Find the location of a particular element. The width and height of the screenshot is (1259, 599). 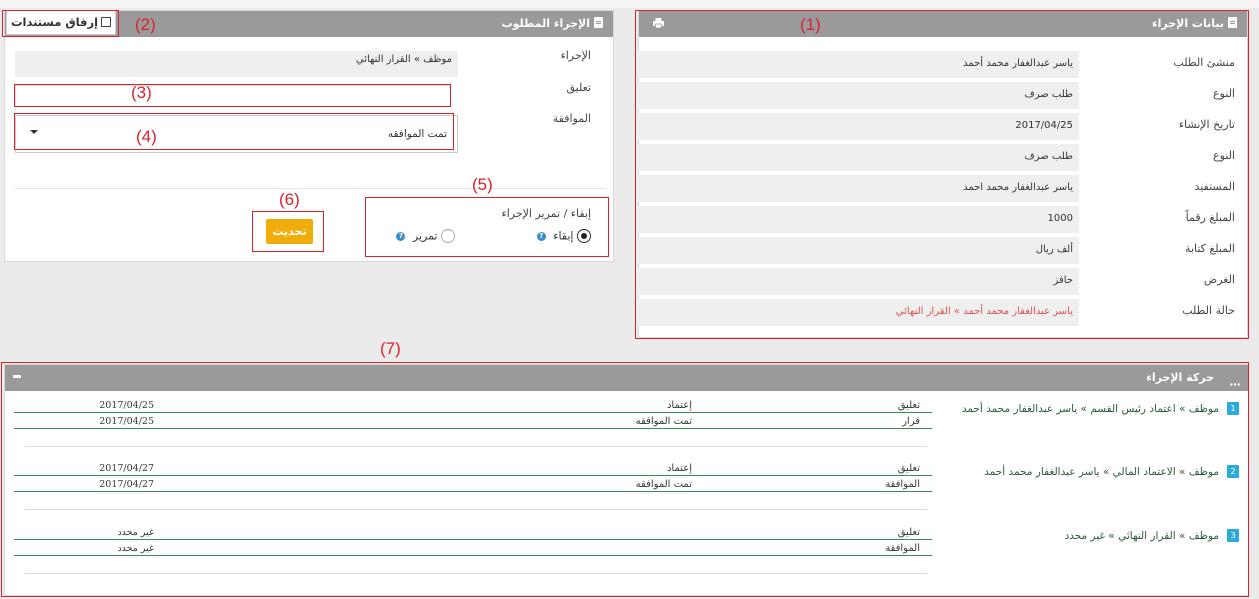

pass-option: تمرير ? is located at coordinates (425, 236).